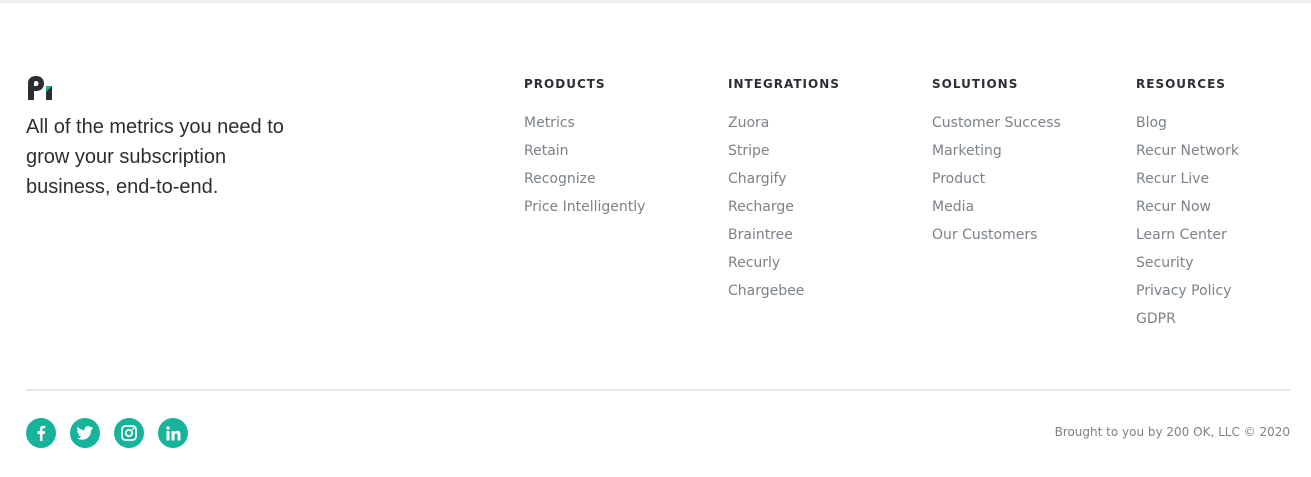 The width and height of the screenshot is (1311, 477). Describe the element at coordinates (975, 84) in the screenshot. I see `column-heading: SOLUTIONS` at that location.